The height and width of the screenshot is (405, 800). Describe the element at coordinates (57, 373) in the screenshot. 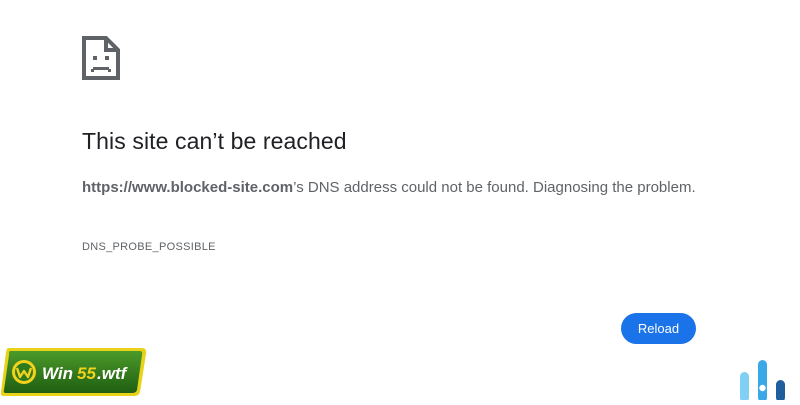

I see `svg-text: Win` at that location.